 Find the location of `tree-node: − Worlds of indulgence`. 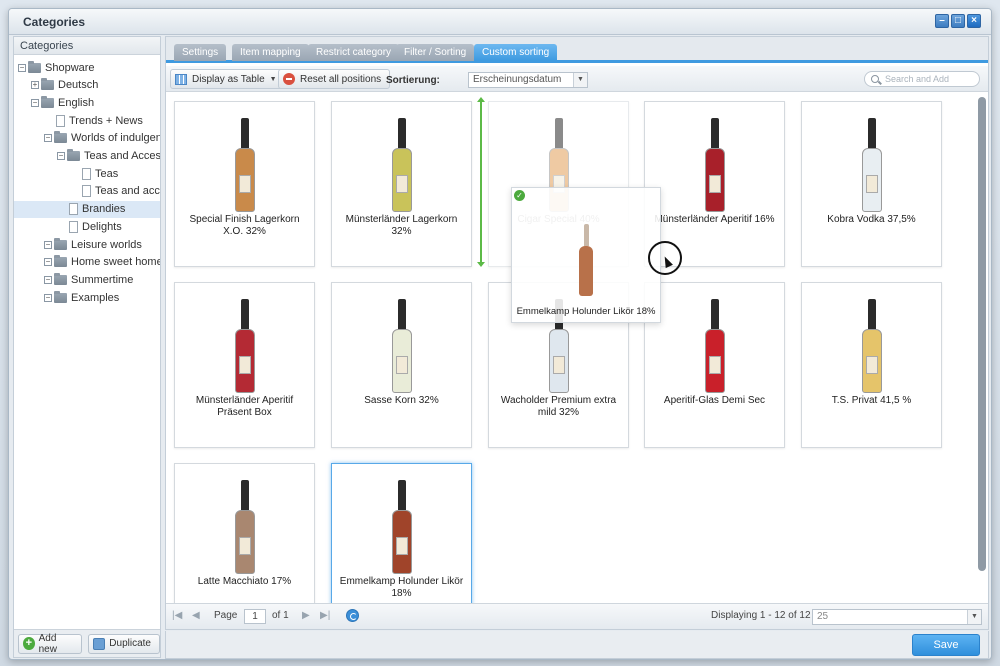

tree-node: − Worlds of indulgence is located at coordinates (87, 138).